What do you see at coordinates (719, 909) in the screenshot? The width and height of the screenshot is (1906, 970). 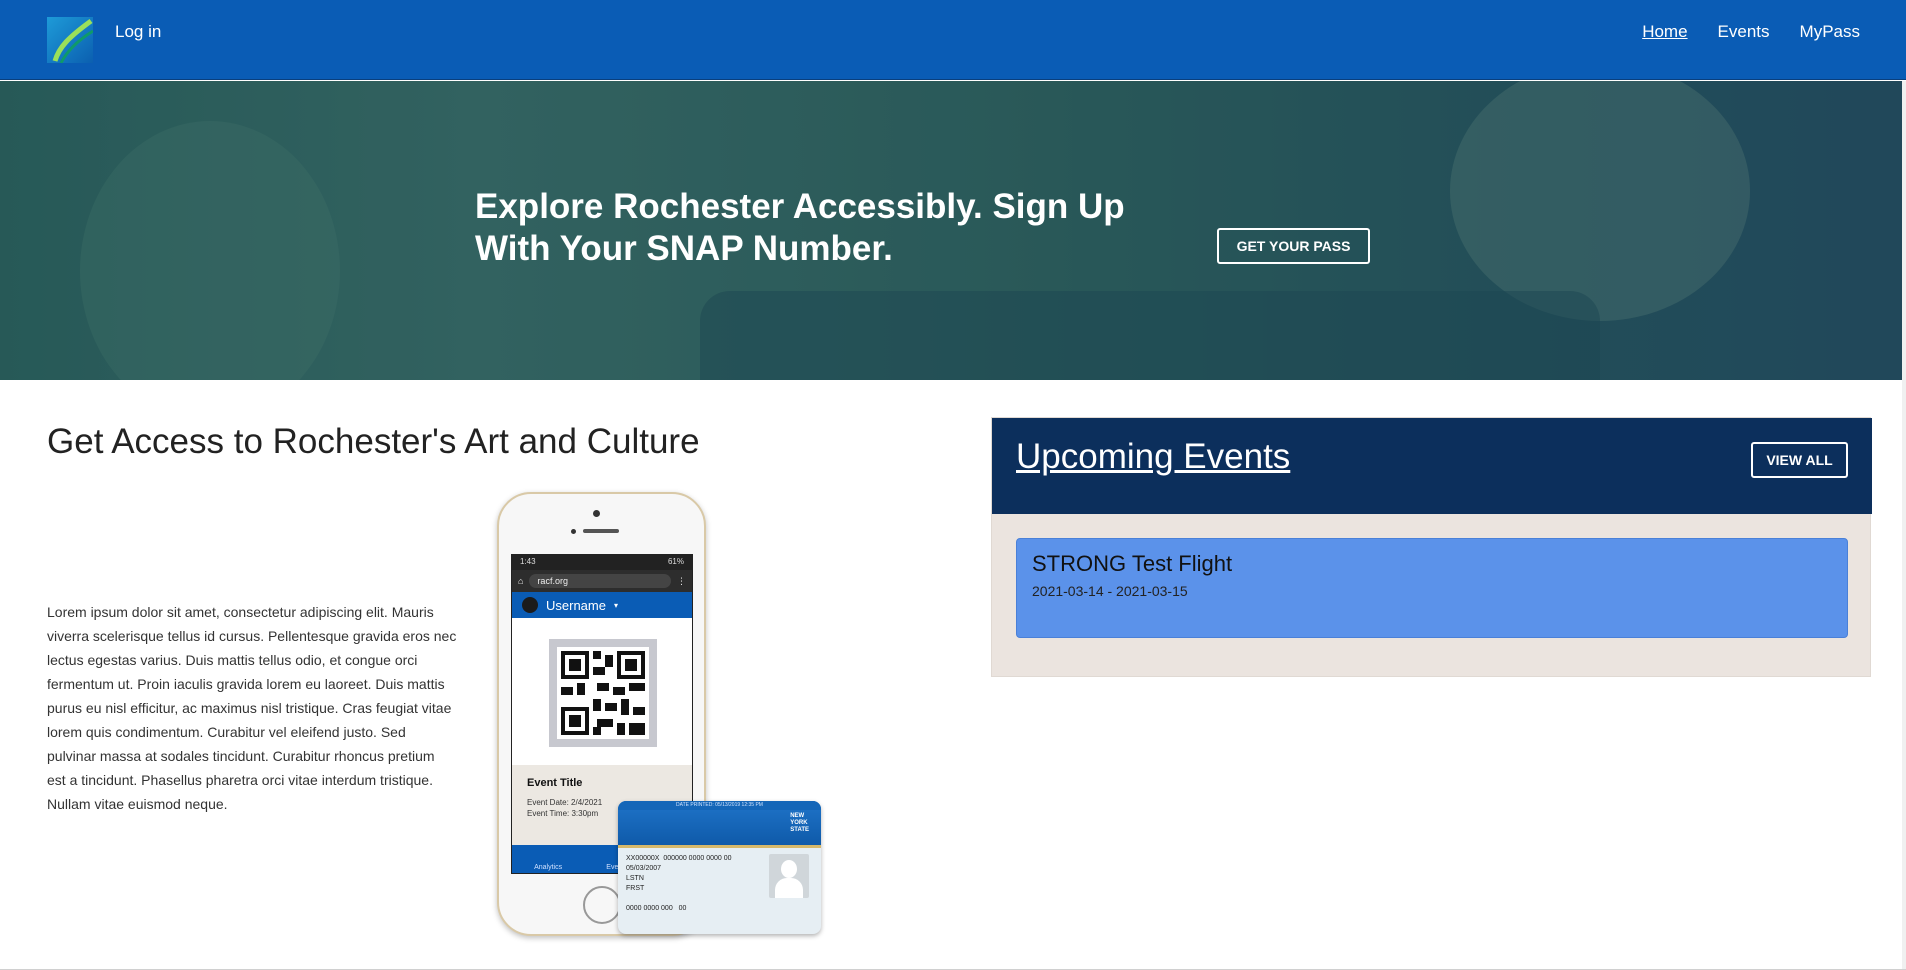 I see `id-card-access: 0000 0000 000 00` at bounding box center [719, 909].